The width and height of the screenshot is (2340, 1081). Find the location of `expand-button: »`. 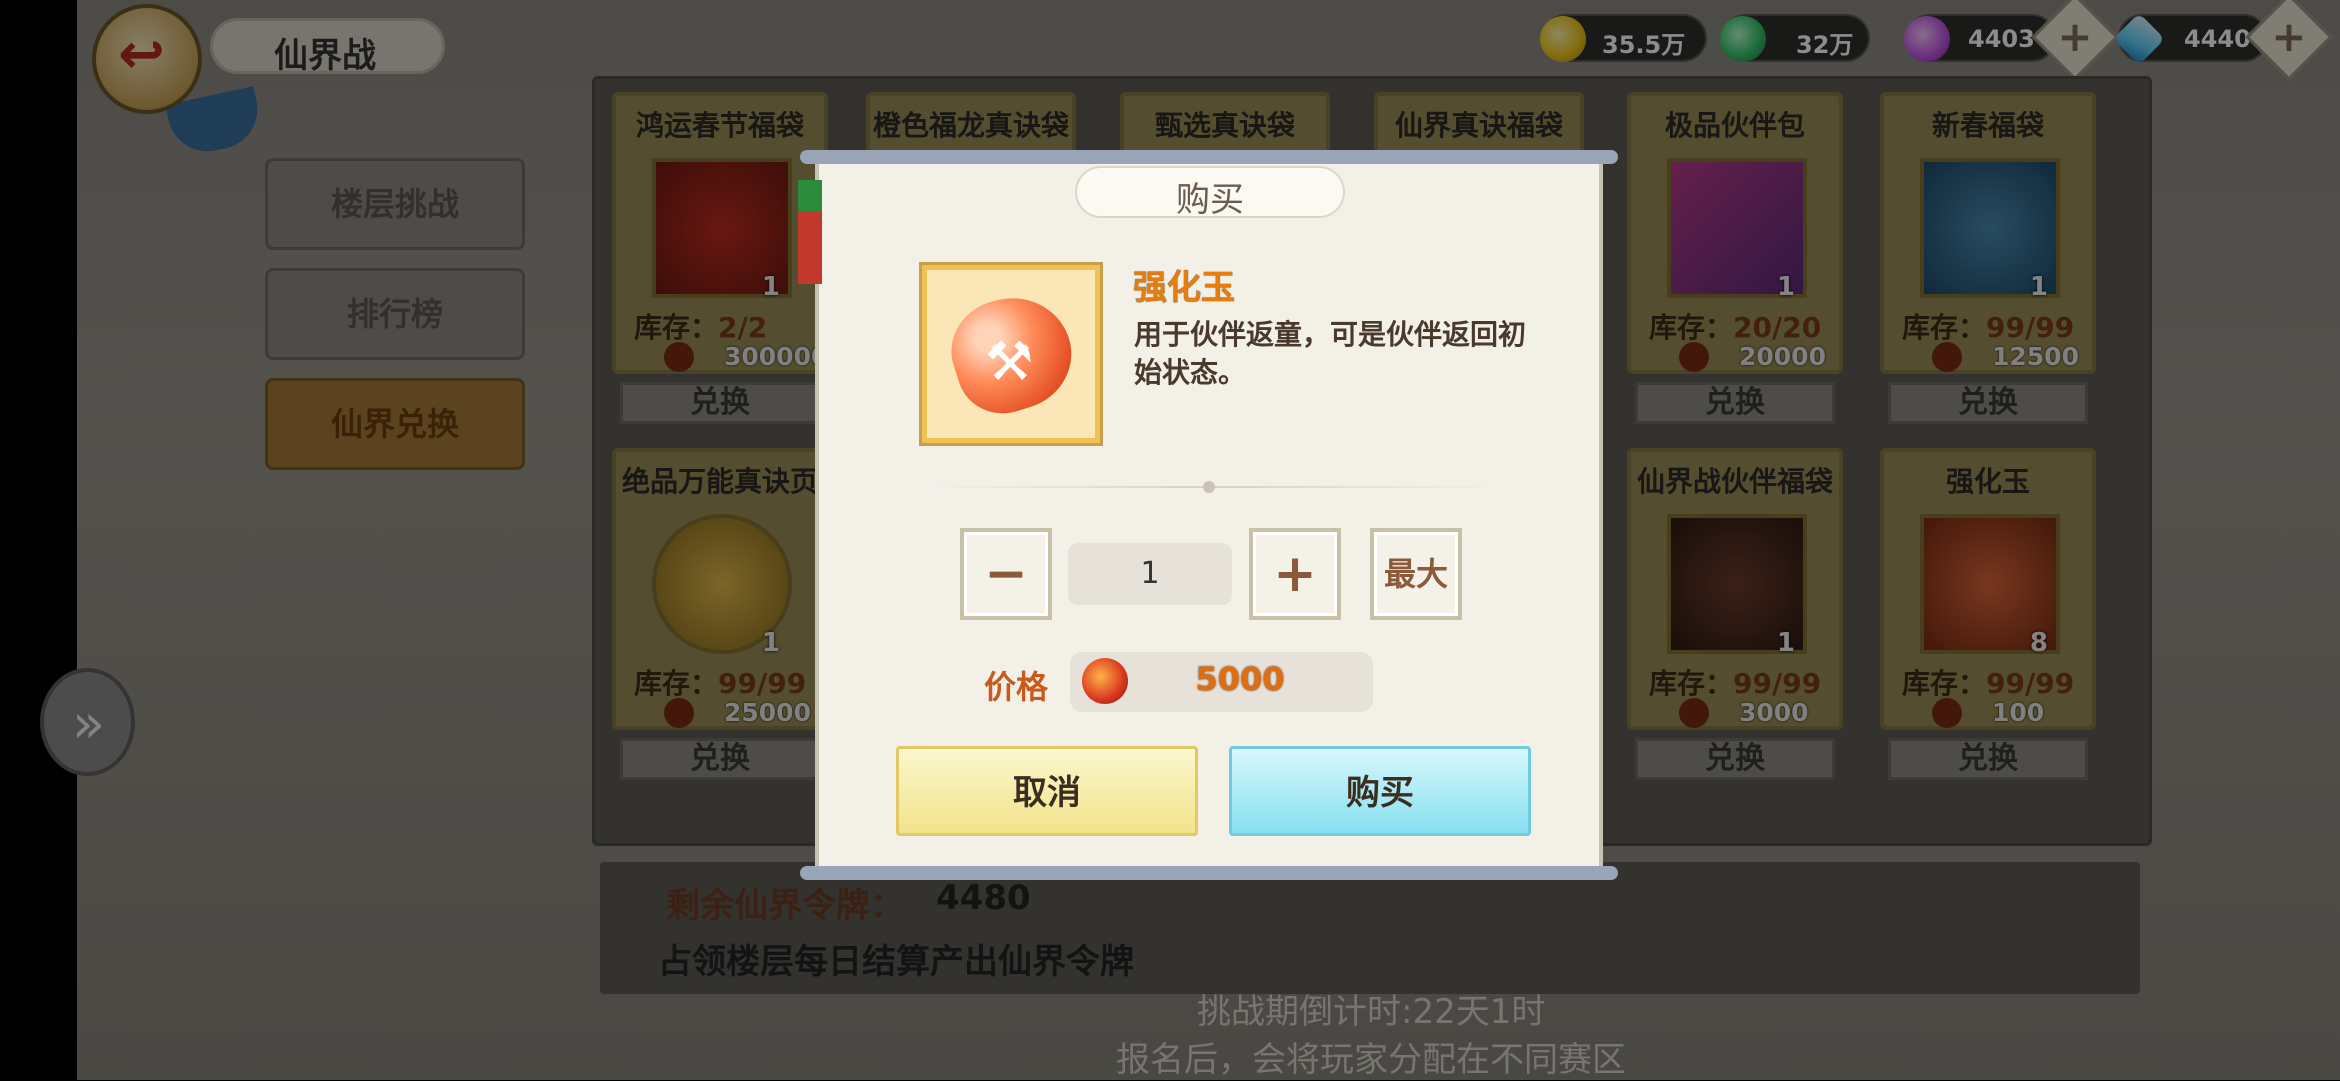

expand-button: » is located at coordinates (87, 722).